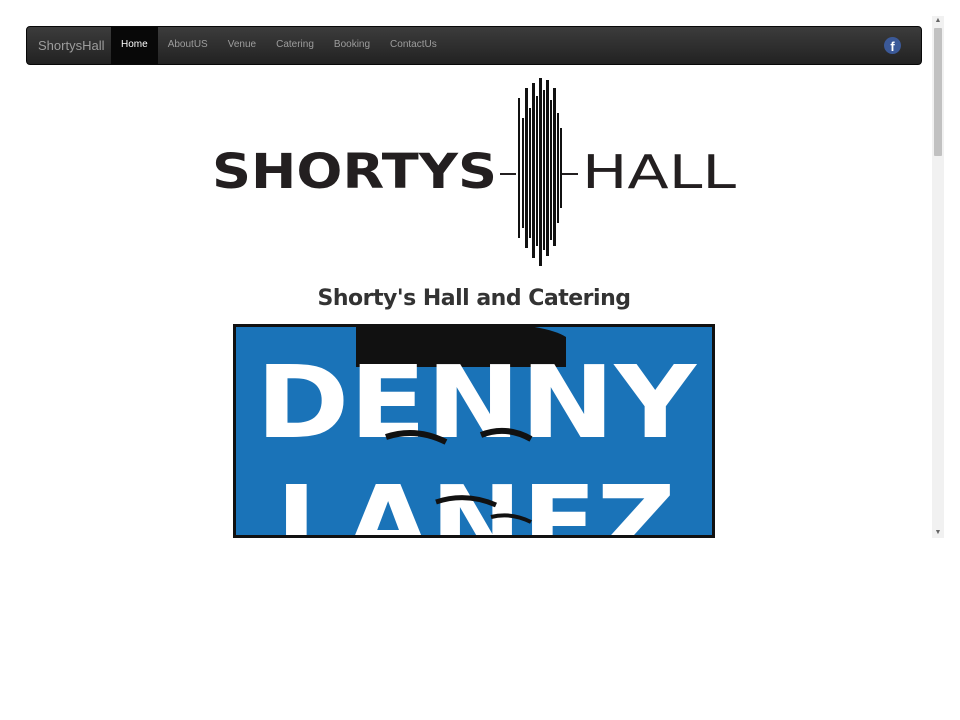 This screenshot has width=960, height=720. What do you see at coordinates (892, 45) in the screenshot?
I see `facebook-icon: f` at bounding box center [892, 45].